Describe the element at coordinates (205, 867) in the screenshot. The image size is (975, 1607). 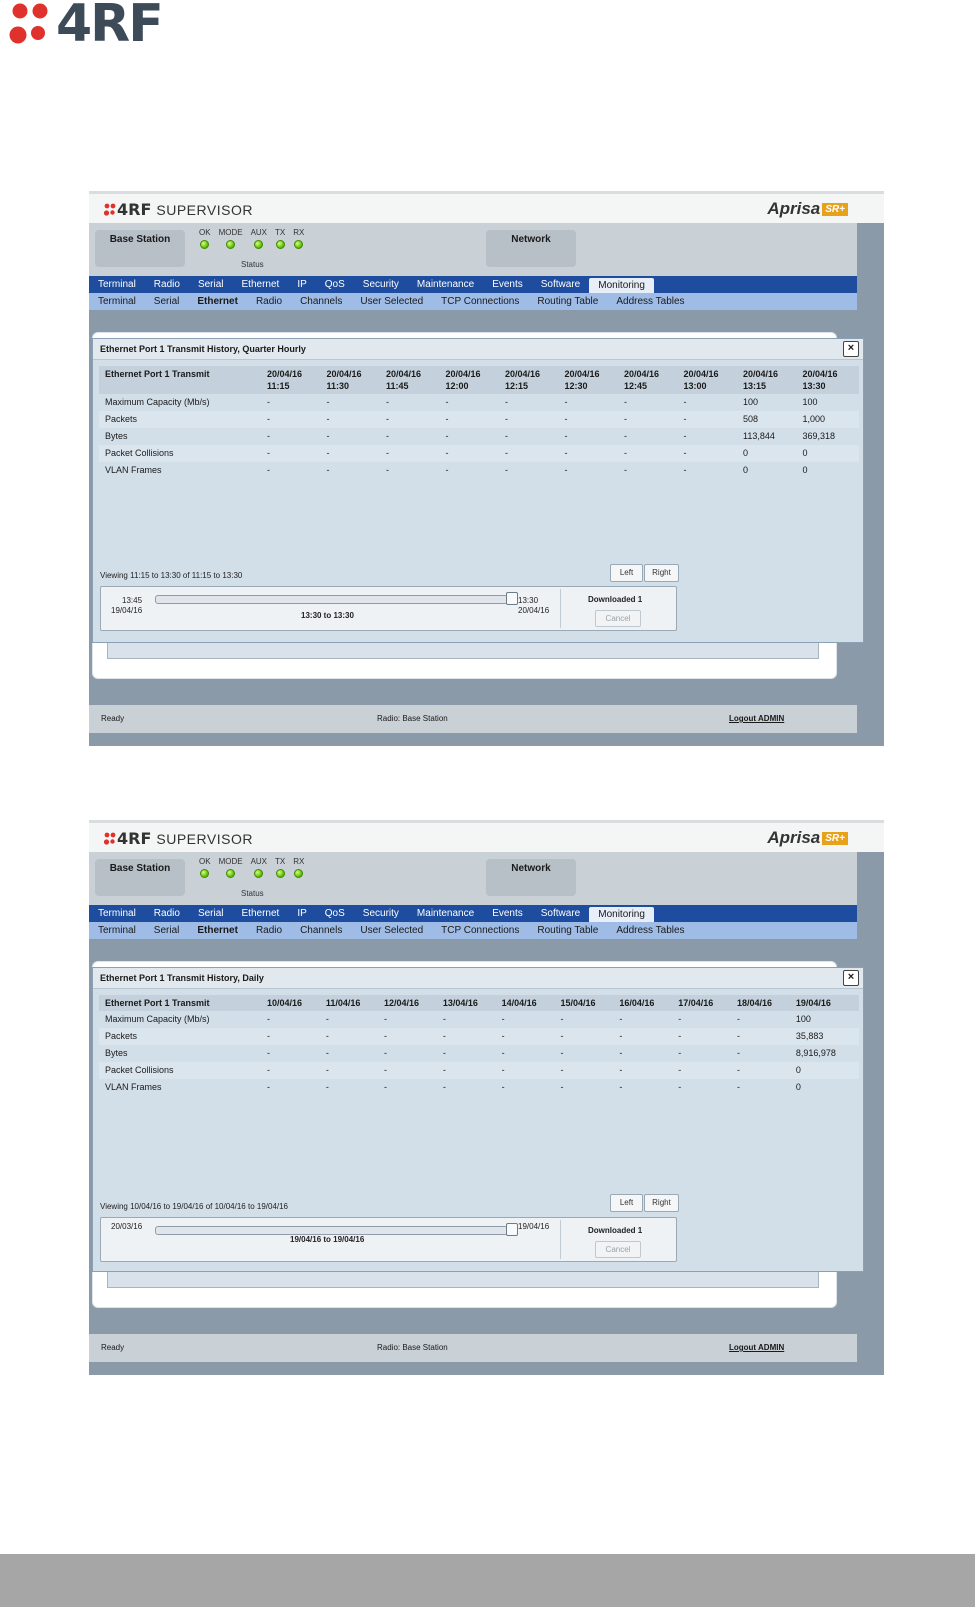
I see `status-led-ok: OK` at that location.